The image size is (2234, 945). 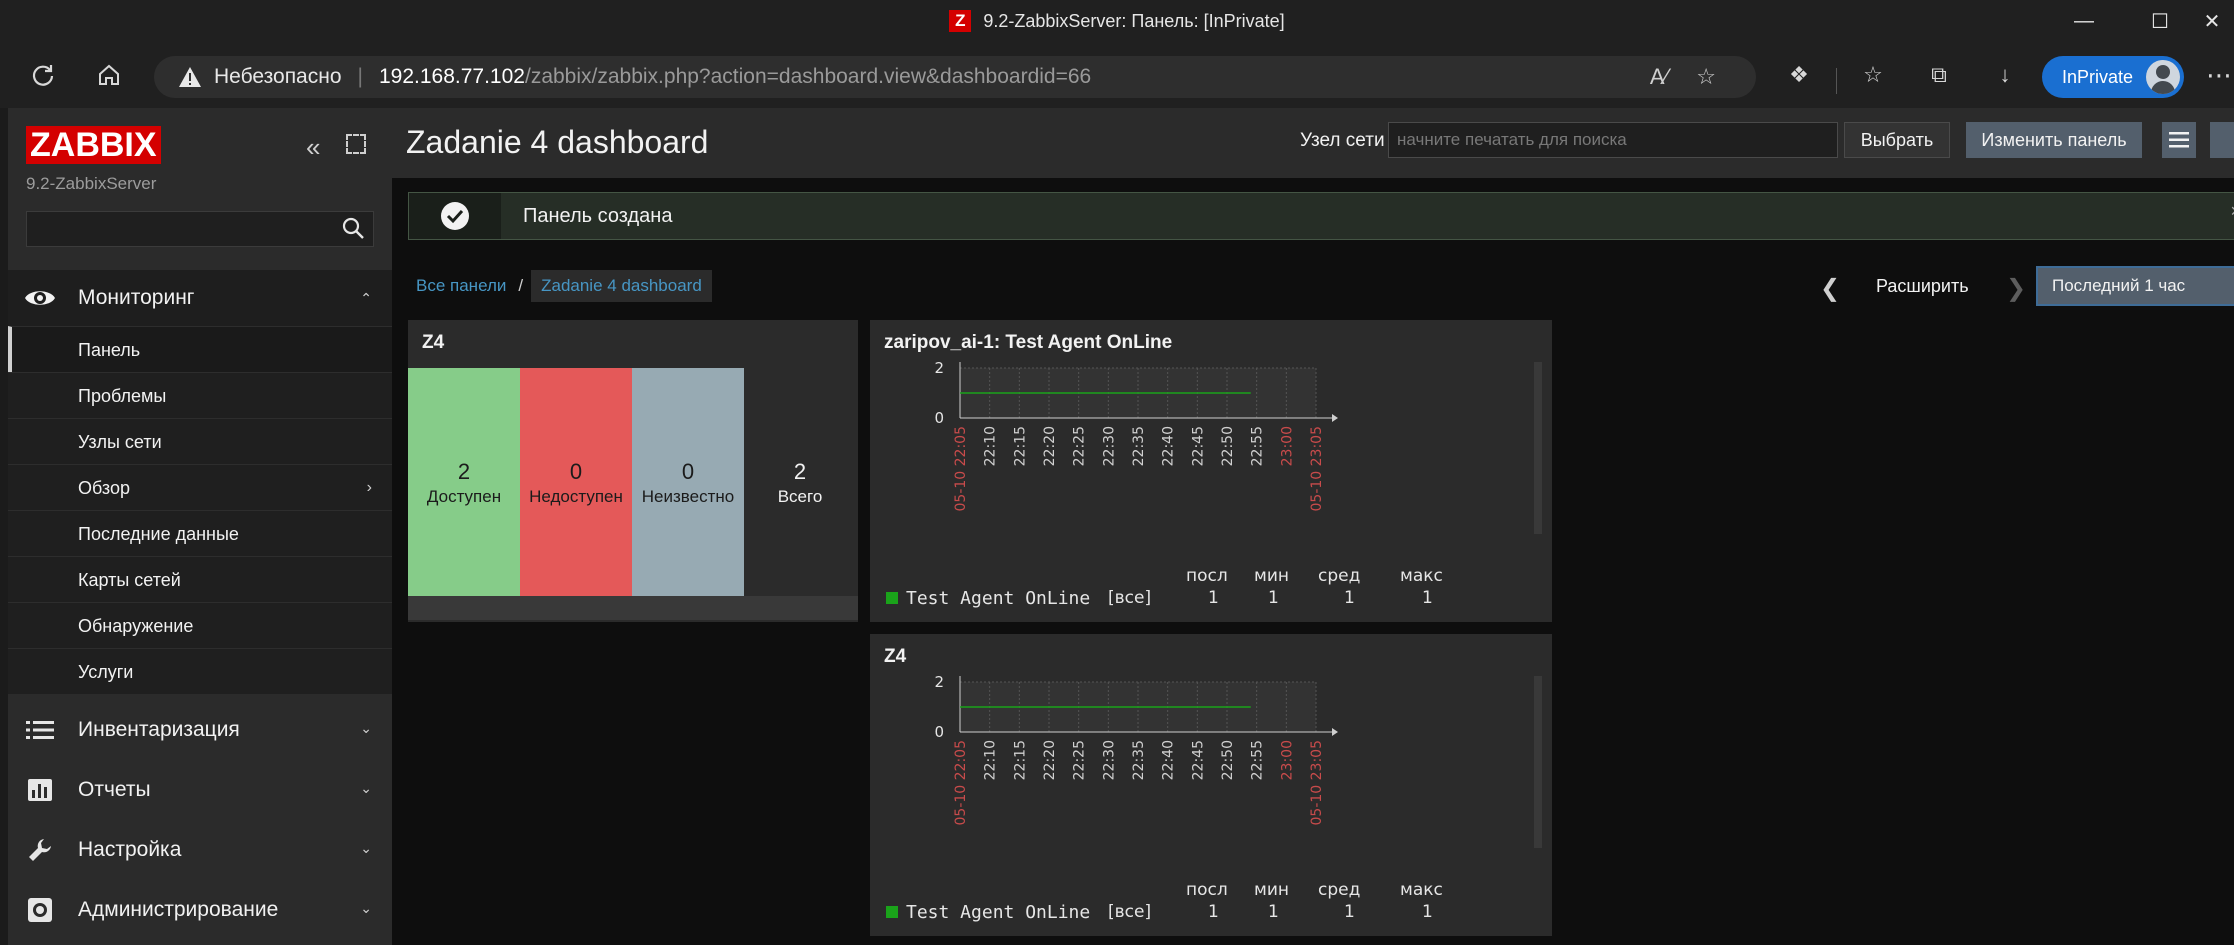 I want to click on submenu-item-latest-data: Последние данные, so click(x=200, y=533).